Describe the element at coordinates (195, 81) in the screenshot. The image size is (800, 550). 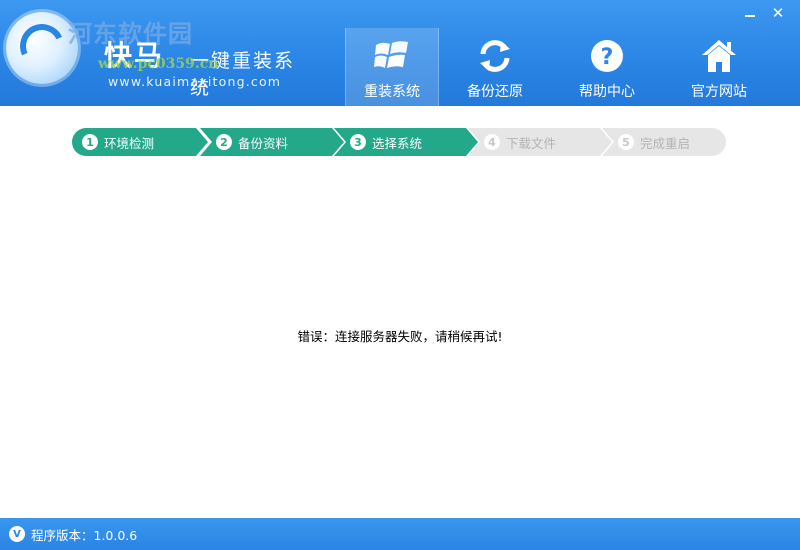
I see `brand-url: www.kuaimaxitong.com` at that location.